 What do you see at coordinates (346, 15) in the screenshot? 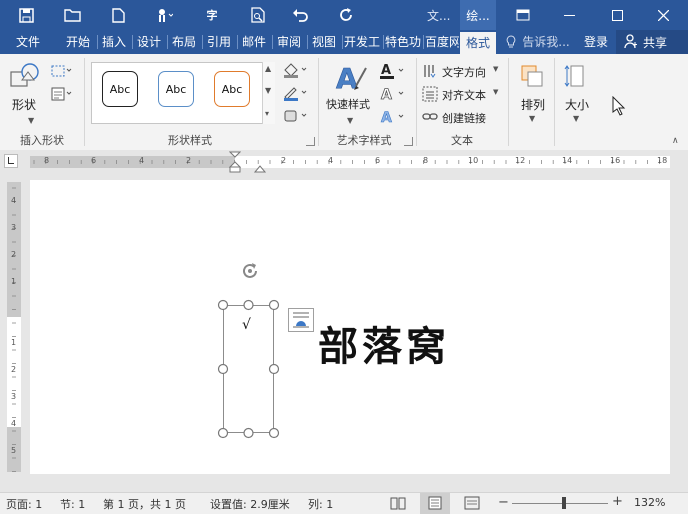
I see `redo-icon` at bounding box center [346, 15].